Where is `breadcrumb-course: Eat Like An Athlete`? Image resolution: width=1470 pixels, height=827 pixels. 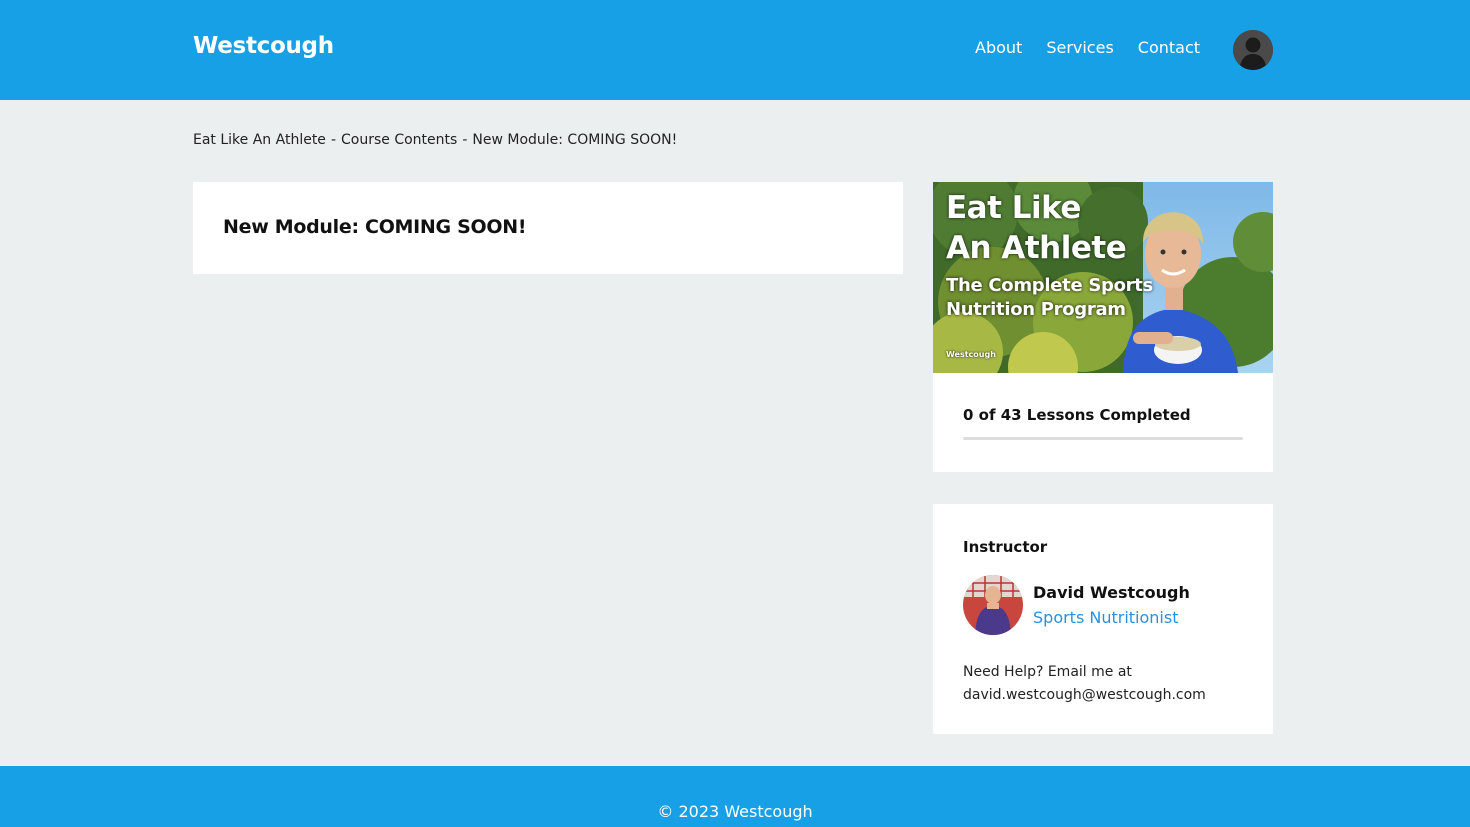
breadcrumb-course: Eat Like An Athlete is located at coordinates (259, 140).